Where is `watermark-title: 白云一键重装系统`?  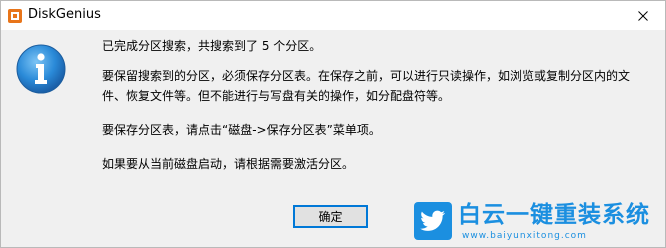
watermark-title: 白云一键重装系统 is located at coordinates (554, 215).